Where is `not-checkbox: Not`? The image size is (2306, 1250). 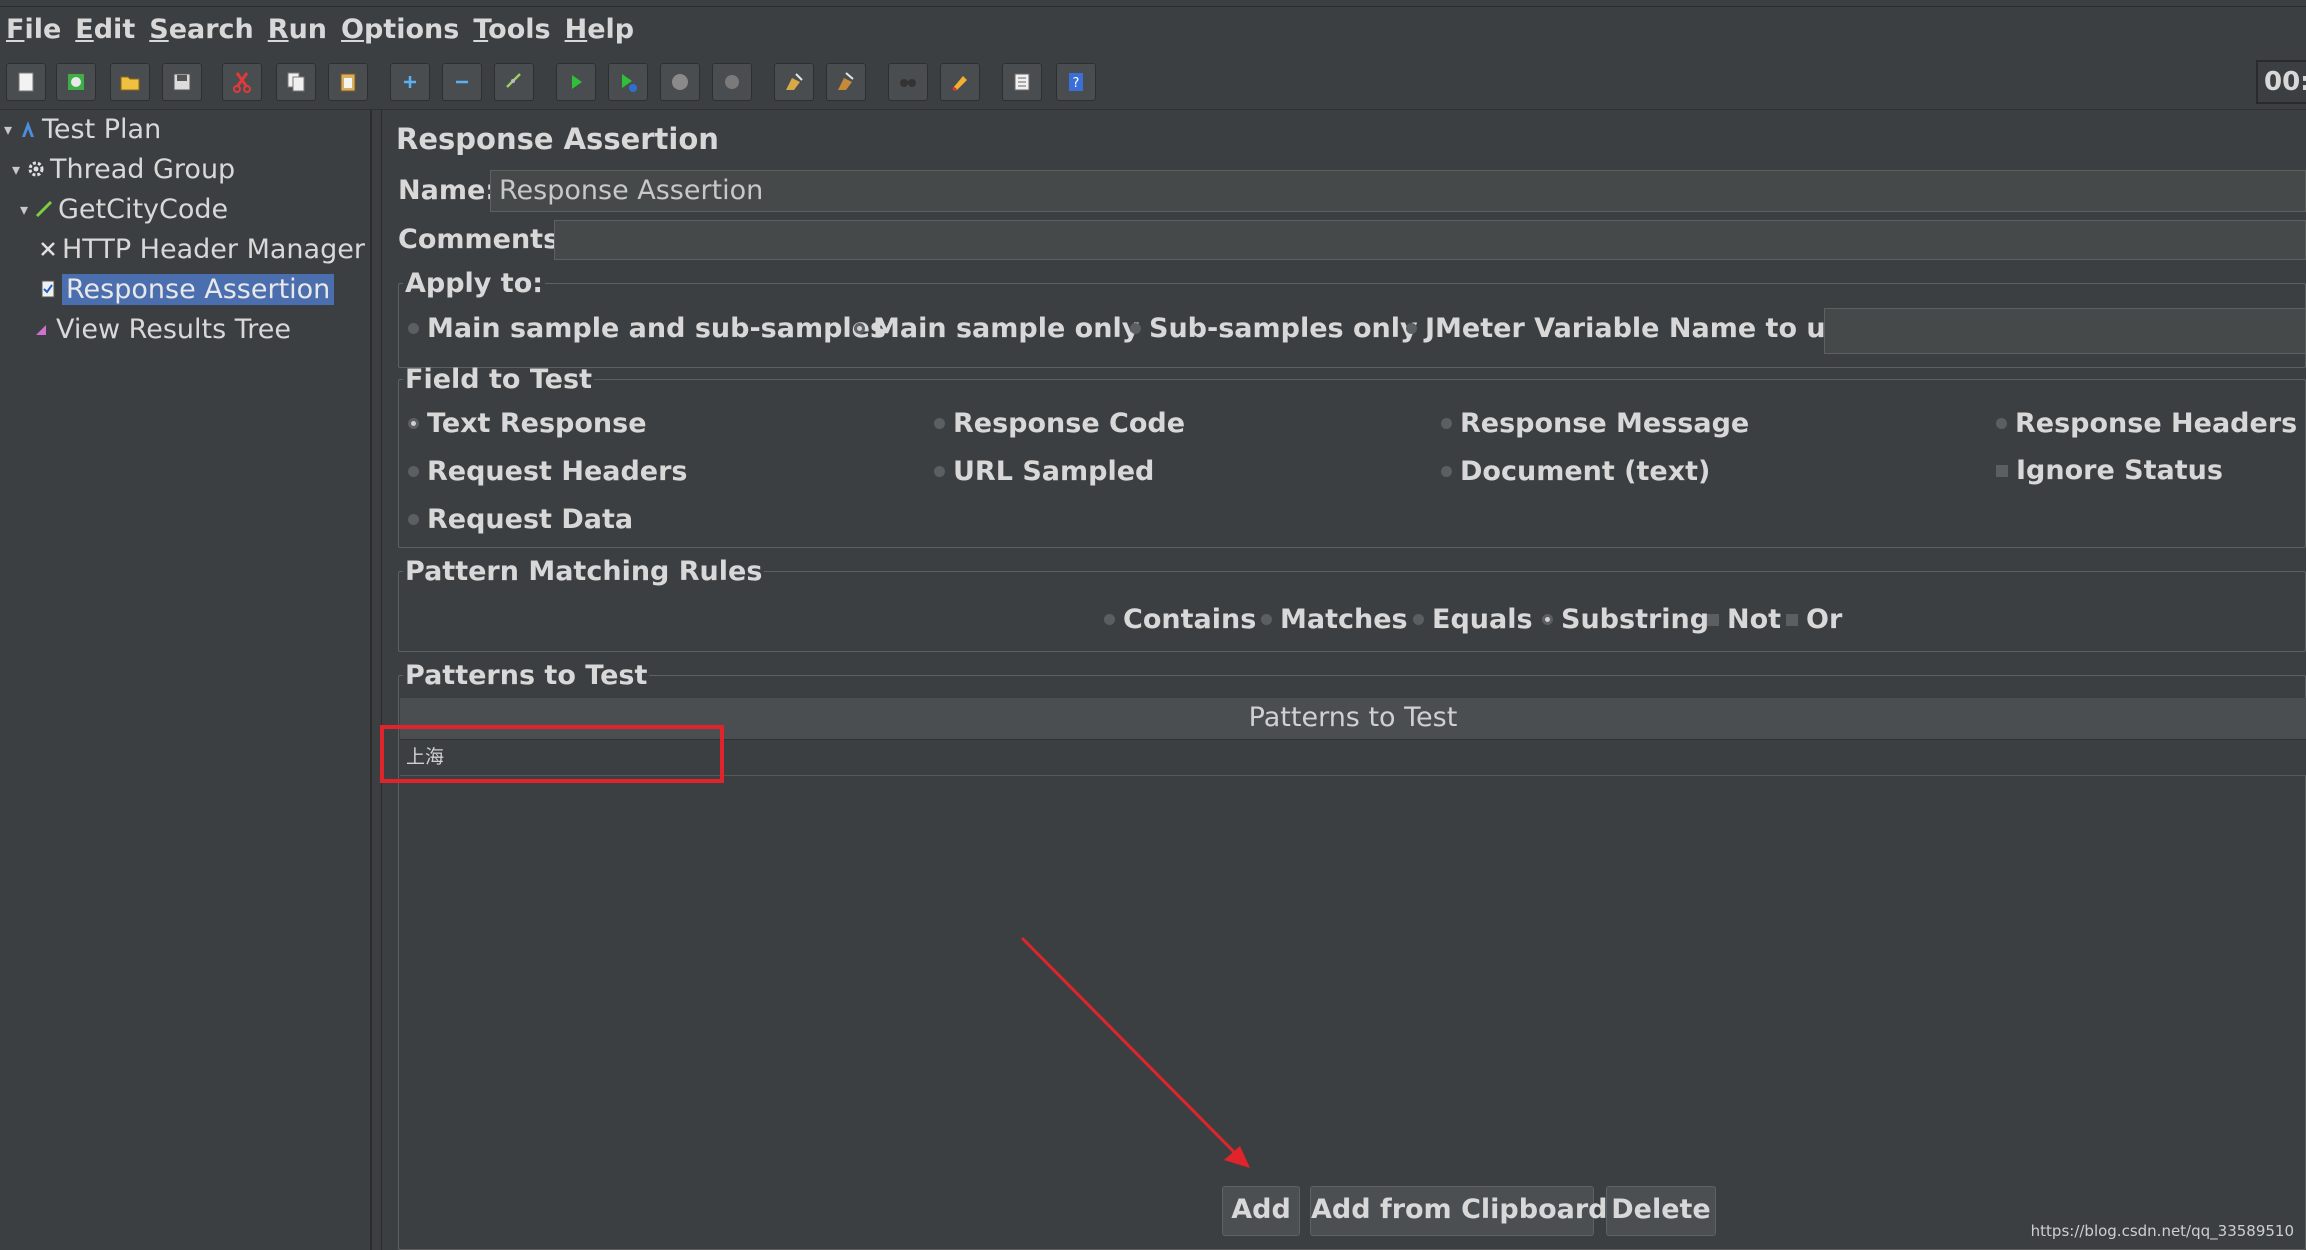 not-checkbox: Not is located at coordinates (1744, 619).